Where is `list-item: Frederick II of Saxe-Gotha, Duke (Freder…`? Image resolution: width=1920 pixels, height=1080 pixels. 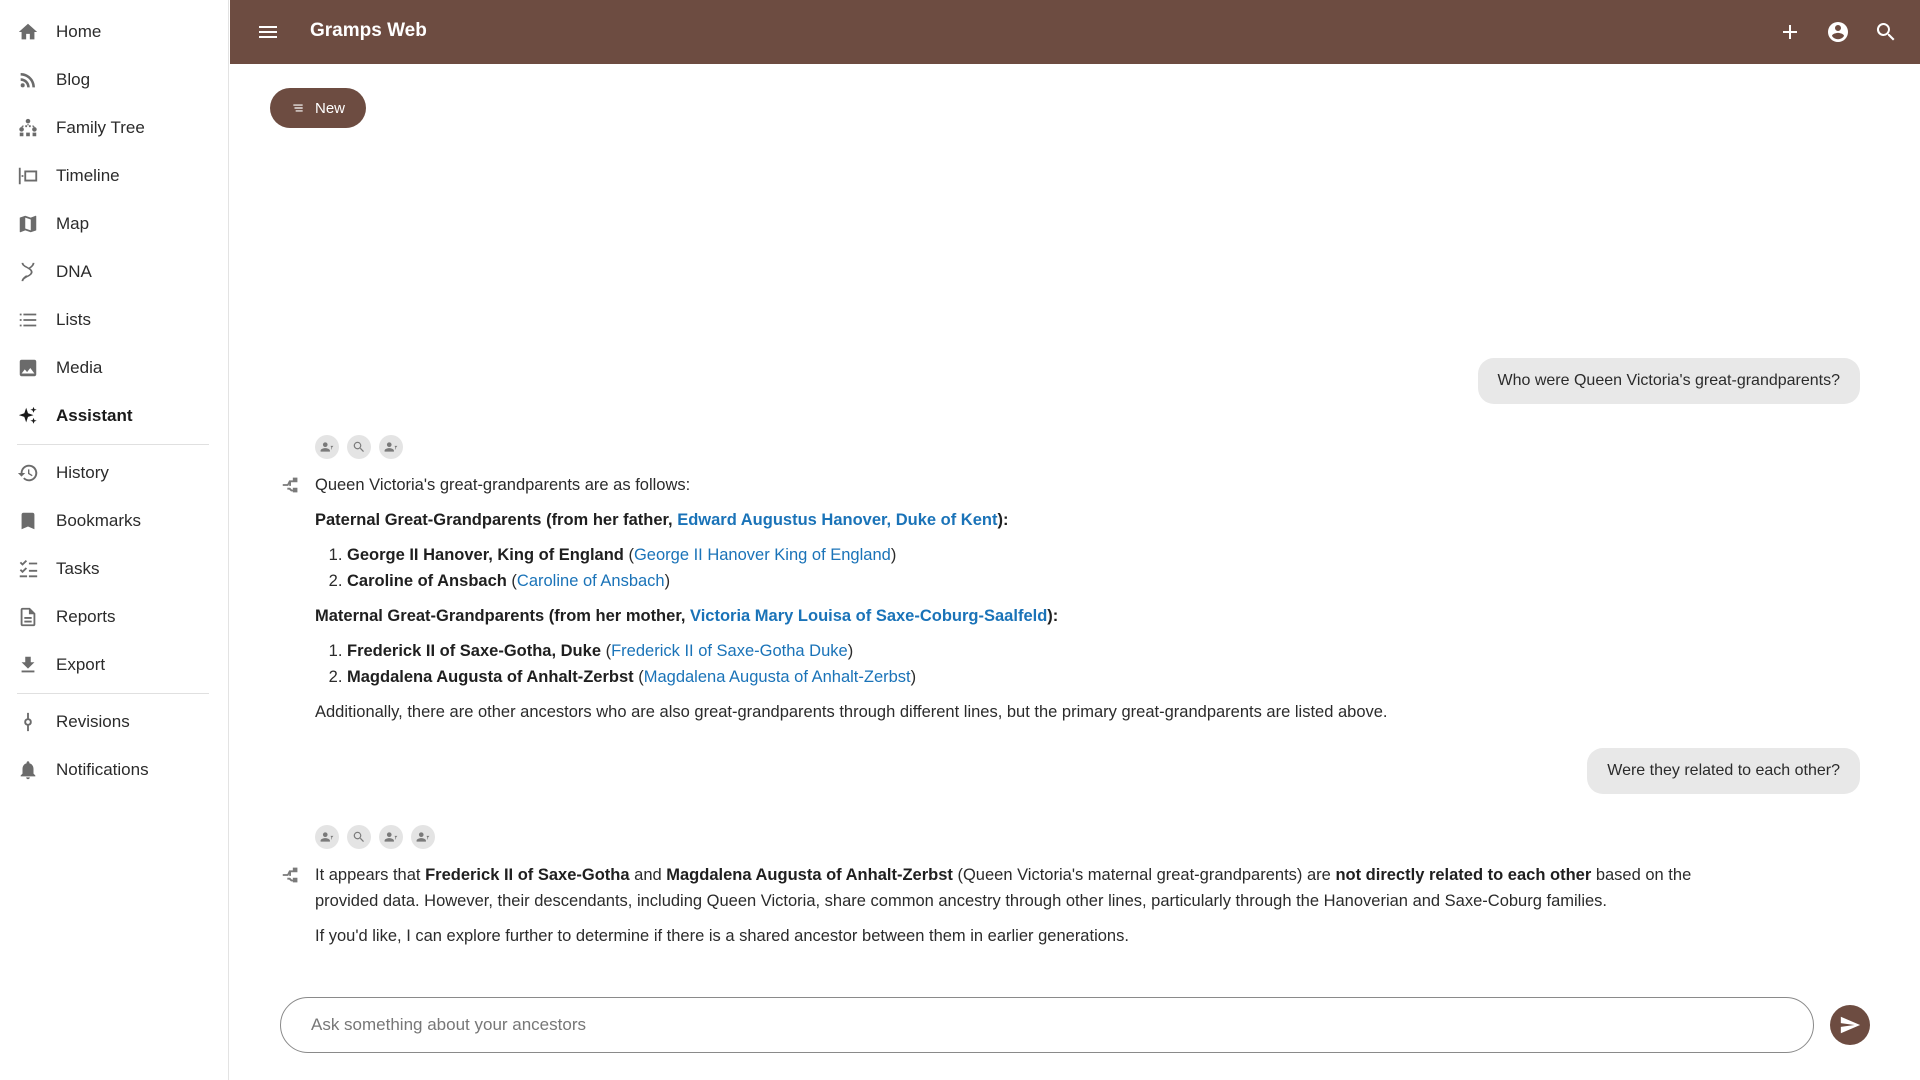
list-item: Frederick II of Saxe-Gotha, Duke (Freder… is located at coordinates (1041, 651).